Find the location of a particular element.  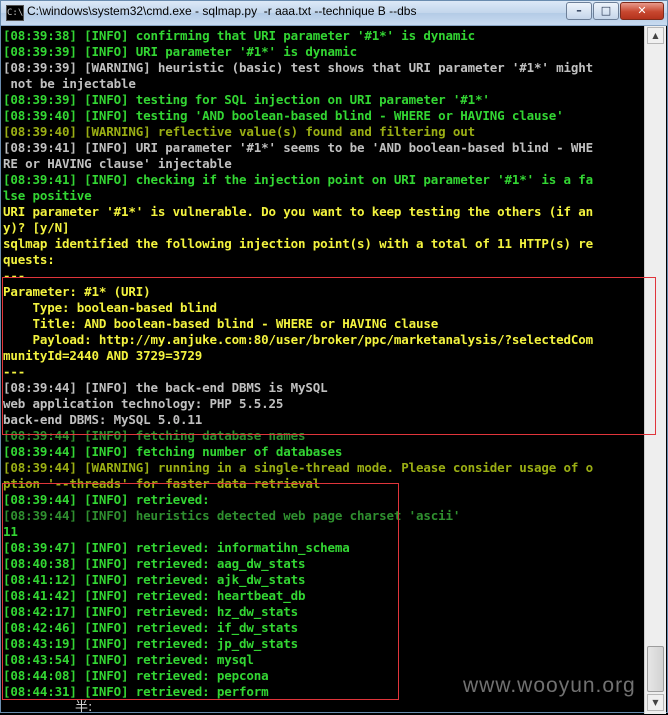

console-line: quests: is located at coordinates (29, 259).